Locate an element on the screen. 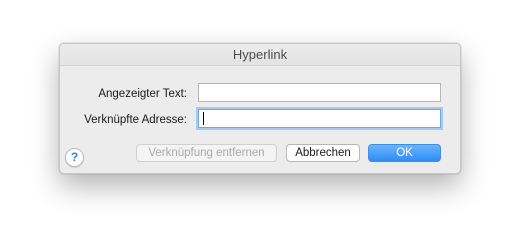 Image resolution: width=521 pixels, height=248 pixels. display-text-label: Angezeigter Text: is located at coordinates (142, 94).